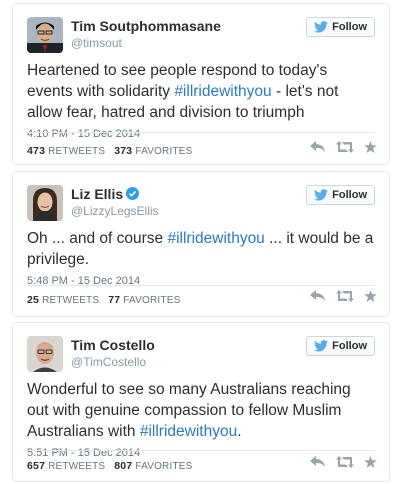 Image resolution: width=415 pixels, height=484 pixels. Describe the element at coordinates (146, 26) in the screenshot. I see `author-fullname: Tim Soutphommasane` at that location.